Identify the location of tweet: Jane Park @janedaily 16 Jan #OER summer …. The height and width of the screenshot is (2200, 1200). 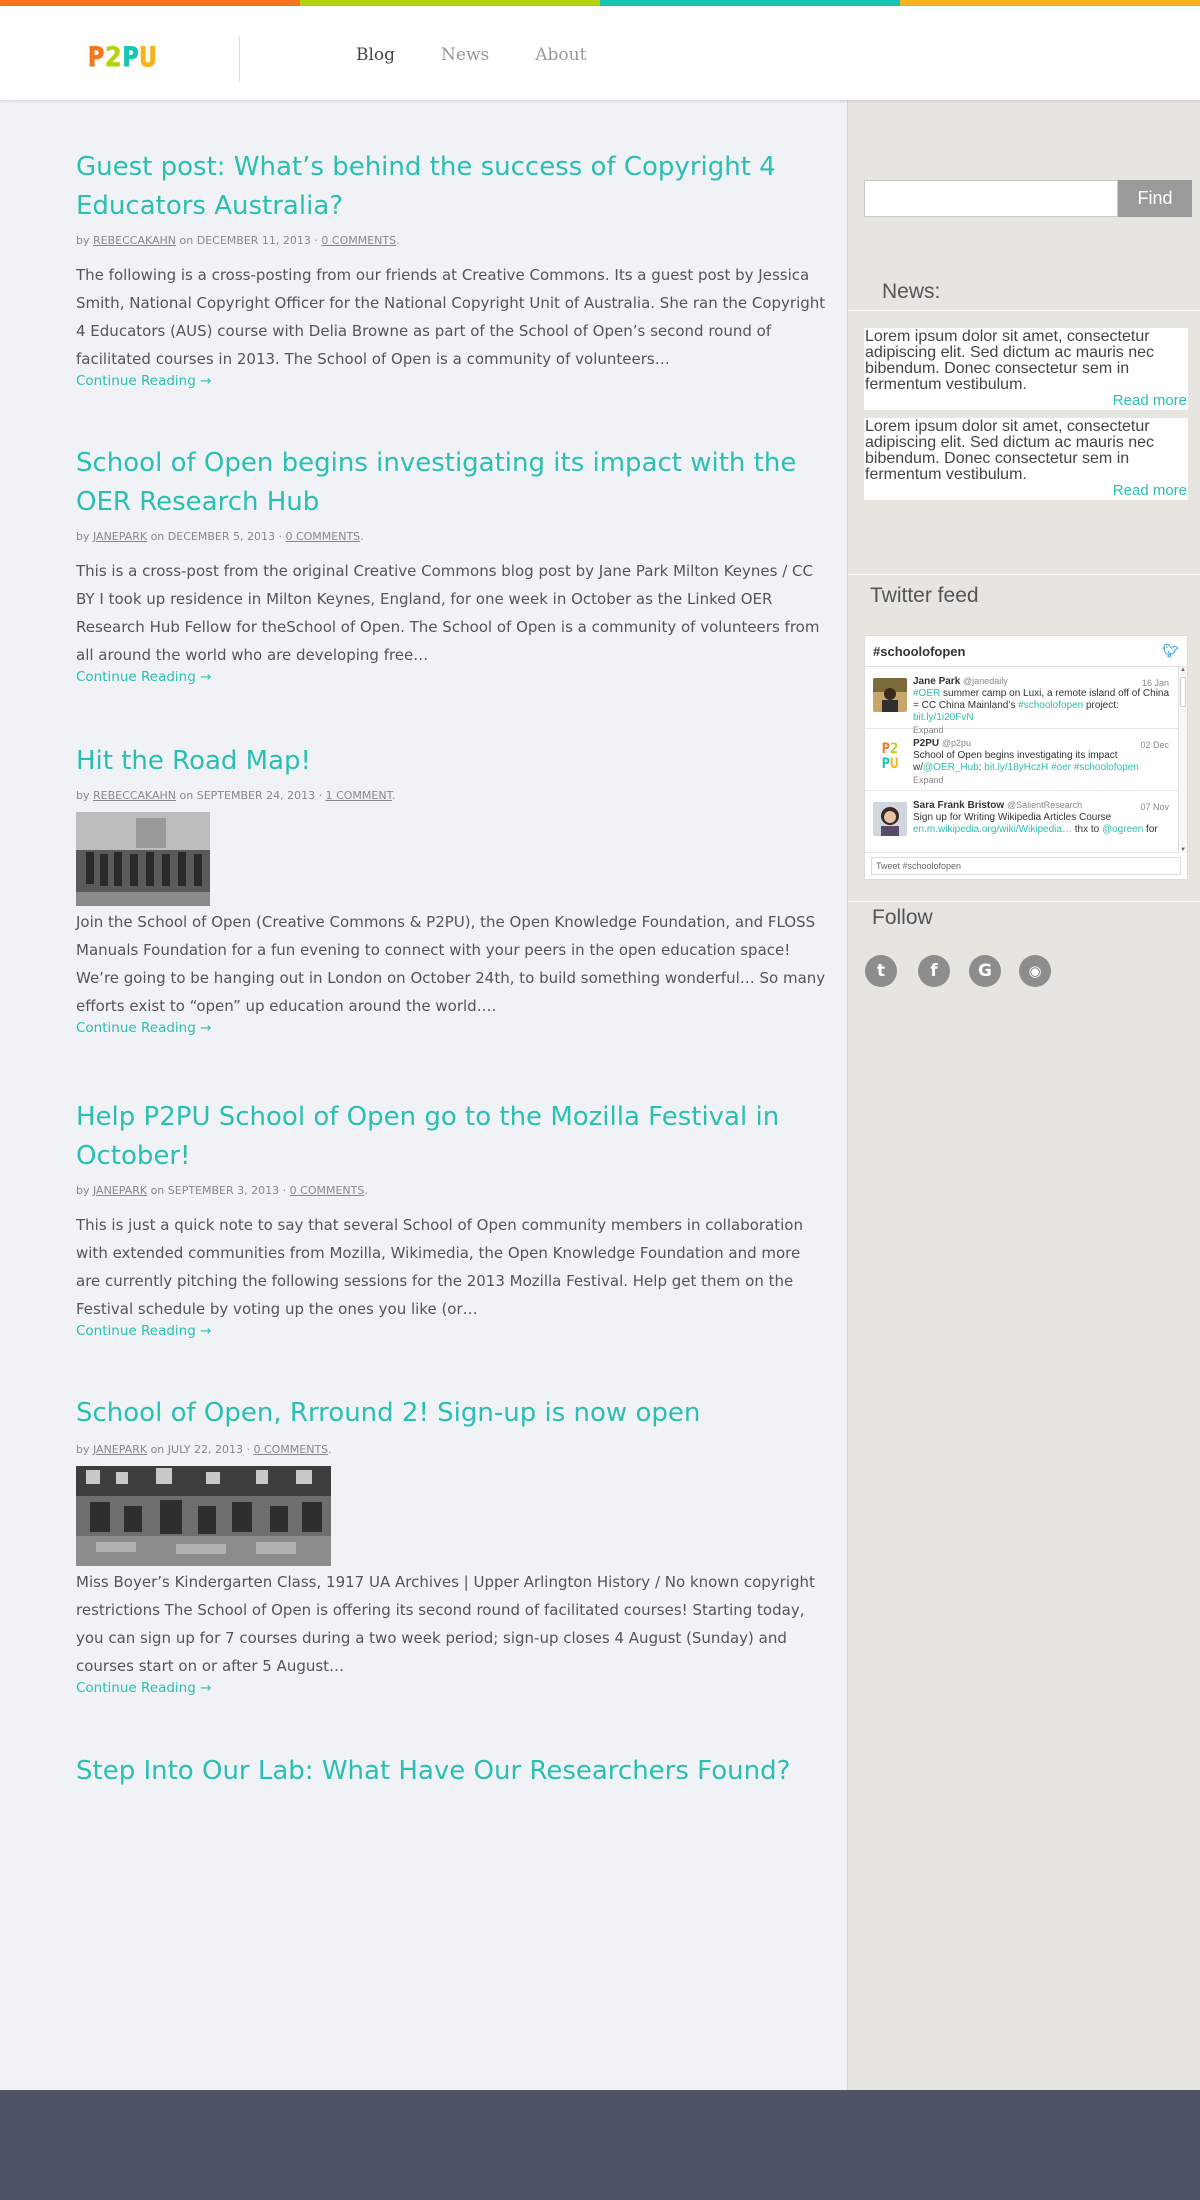
(1026, 701).